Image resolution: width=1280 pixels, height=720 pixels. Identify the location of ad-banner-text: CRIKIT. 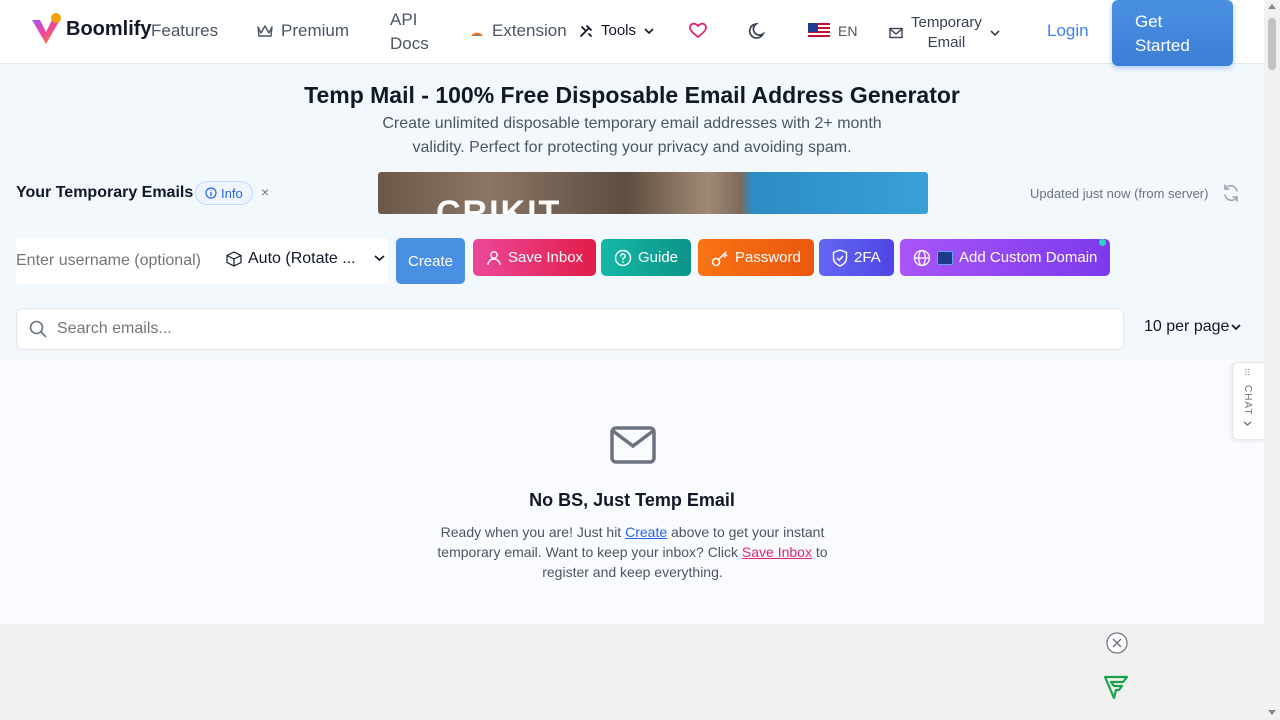
(499, 204).